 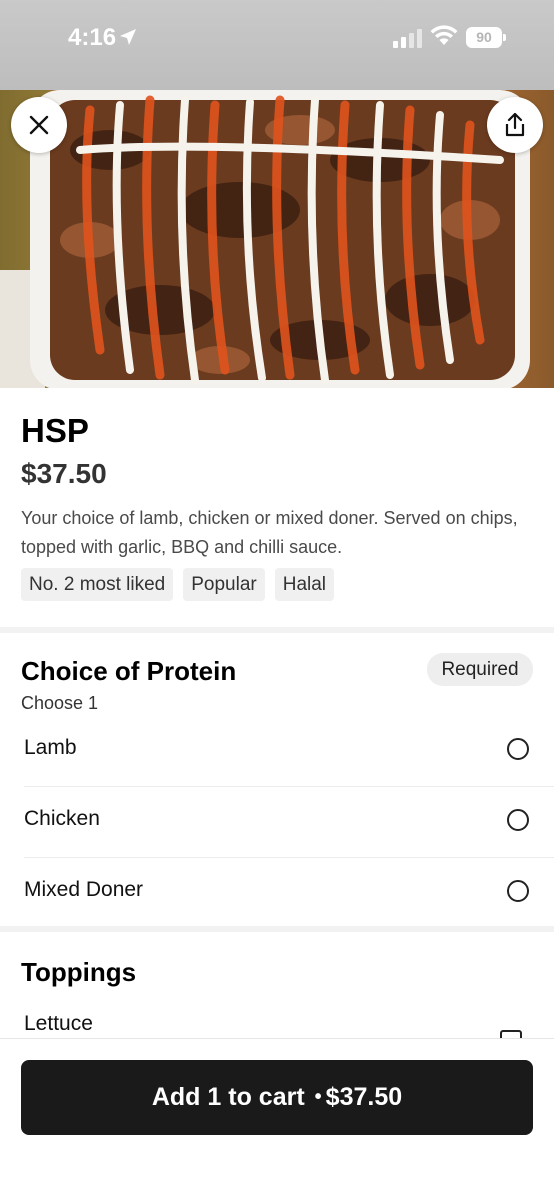 What do you see at coordinates (58, 1024) in the screenshot?
I see `topping-lettuce-label: Lettuce` at bounding box center [58, 1024].